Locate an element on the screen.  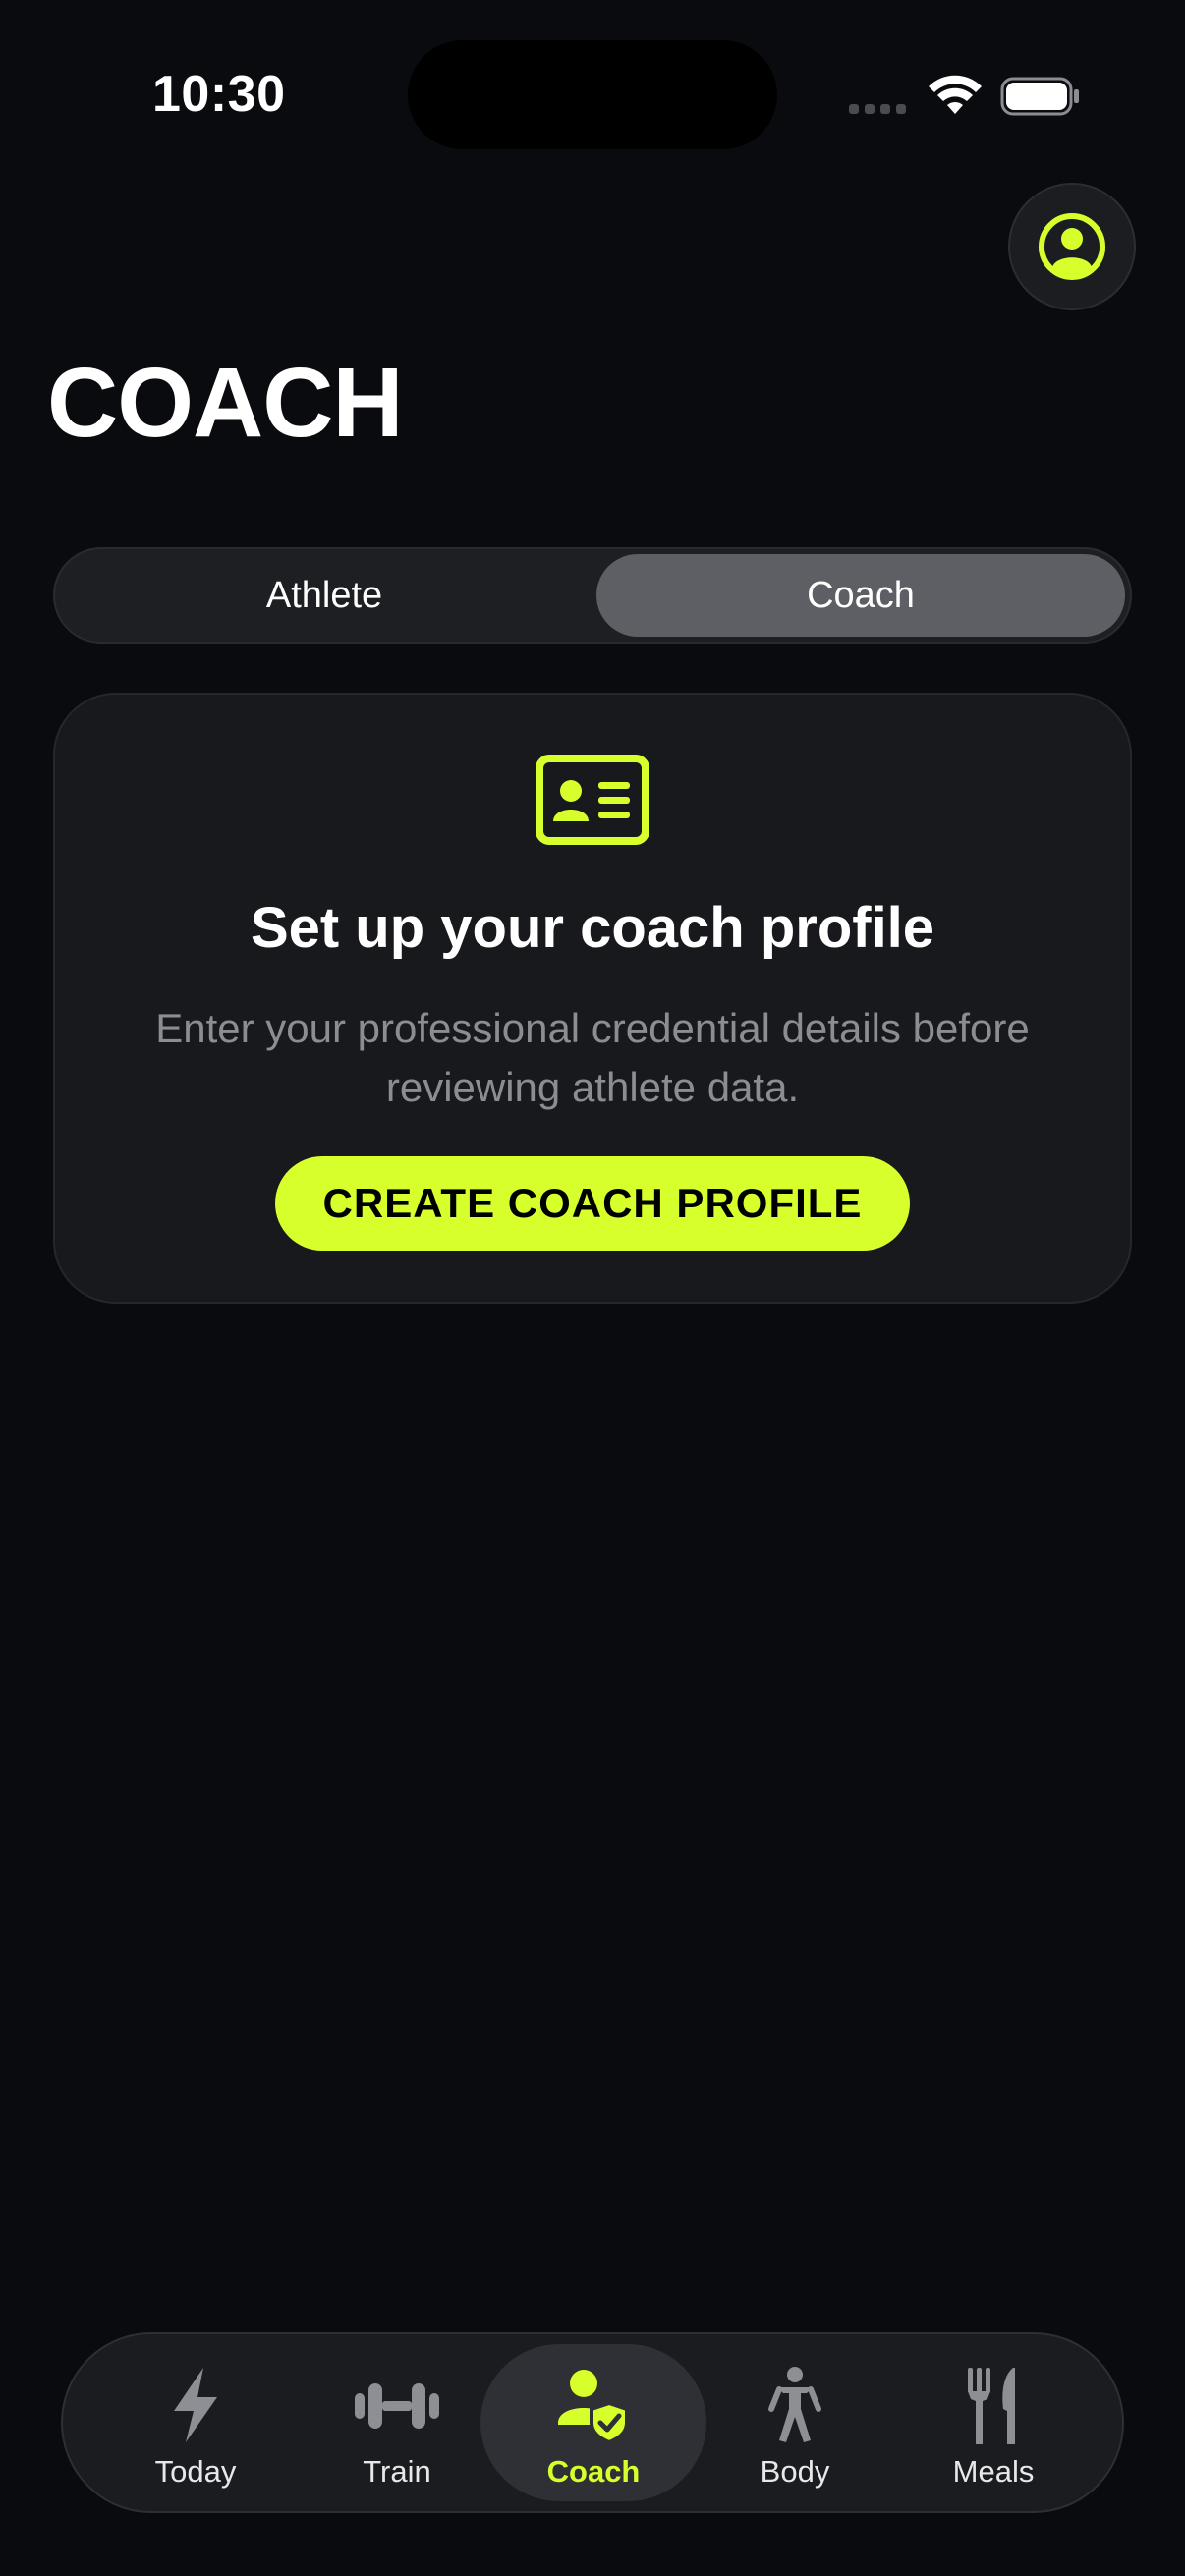
create-coach-profile-button: CREATE COACH PROFILE is located at coordinates (592, 1203).